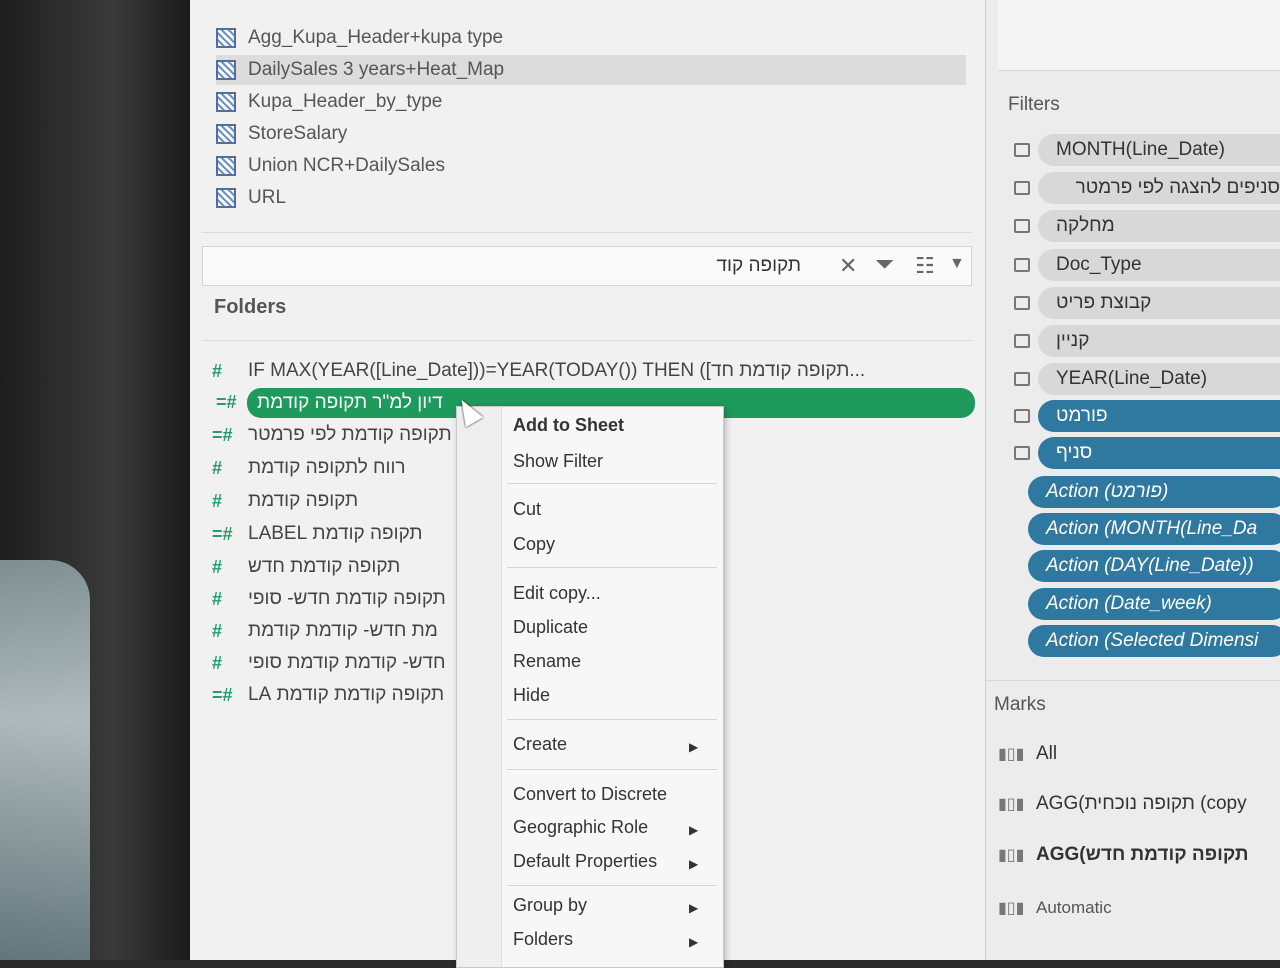  I want to click on action-filter-pill: Action (DAY(Line_Date)), so click(1154, 566).